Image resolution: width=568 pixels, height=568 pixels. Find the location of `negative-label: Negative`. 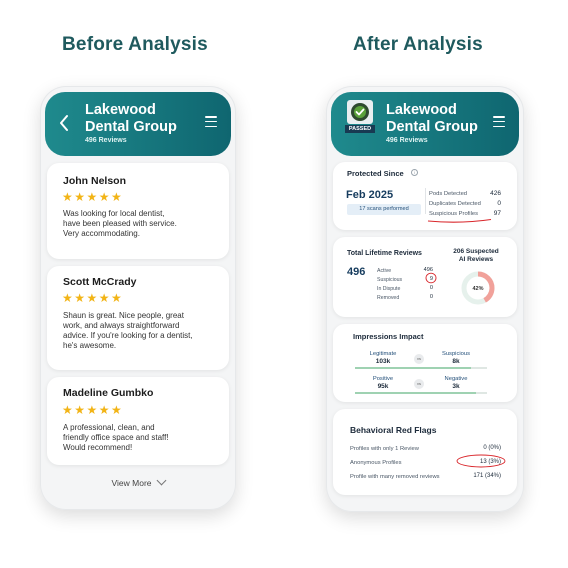

negative-label: Negative is located at coordinates (456, 379).